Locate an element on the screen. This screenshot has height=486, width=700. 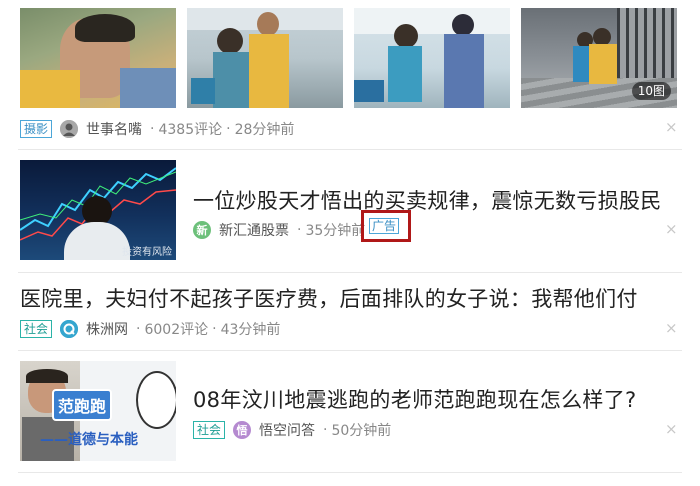
news-meta: 新 新汇通股票 · 35分钟前 is located at coordinates (279, 230).